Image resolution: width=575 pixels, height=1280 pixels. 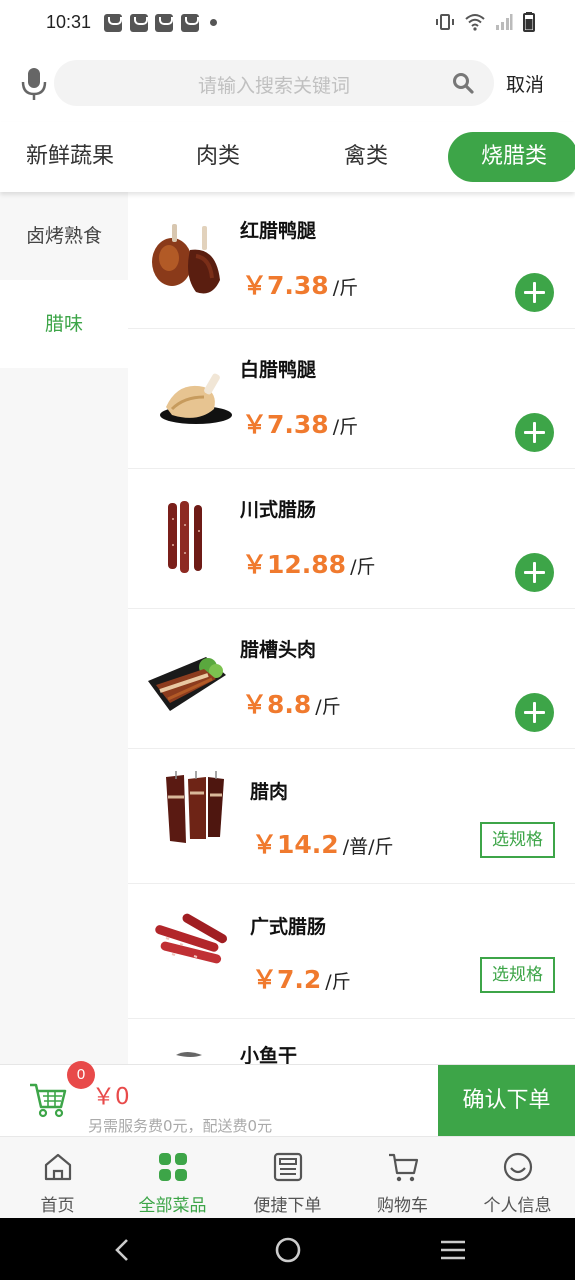 What do you see at coordinates (48, 1099) in the screenshot?
I see `shopping-cart-icon` at bounding box center [48, 1099].